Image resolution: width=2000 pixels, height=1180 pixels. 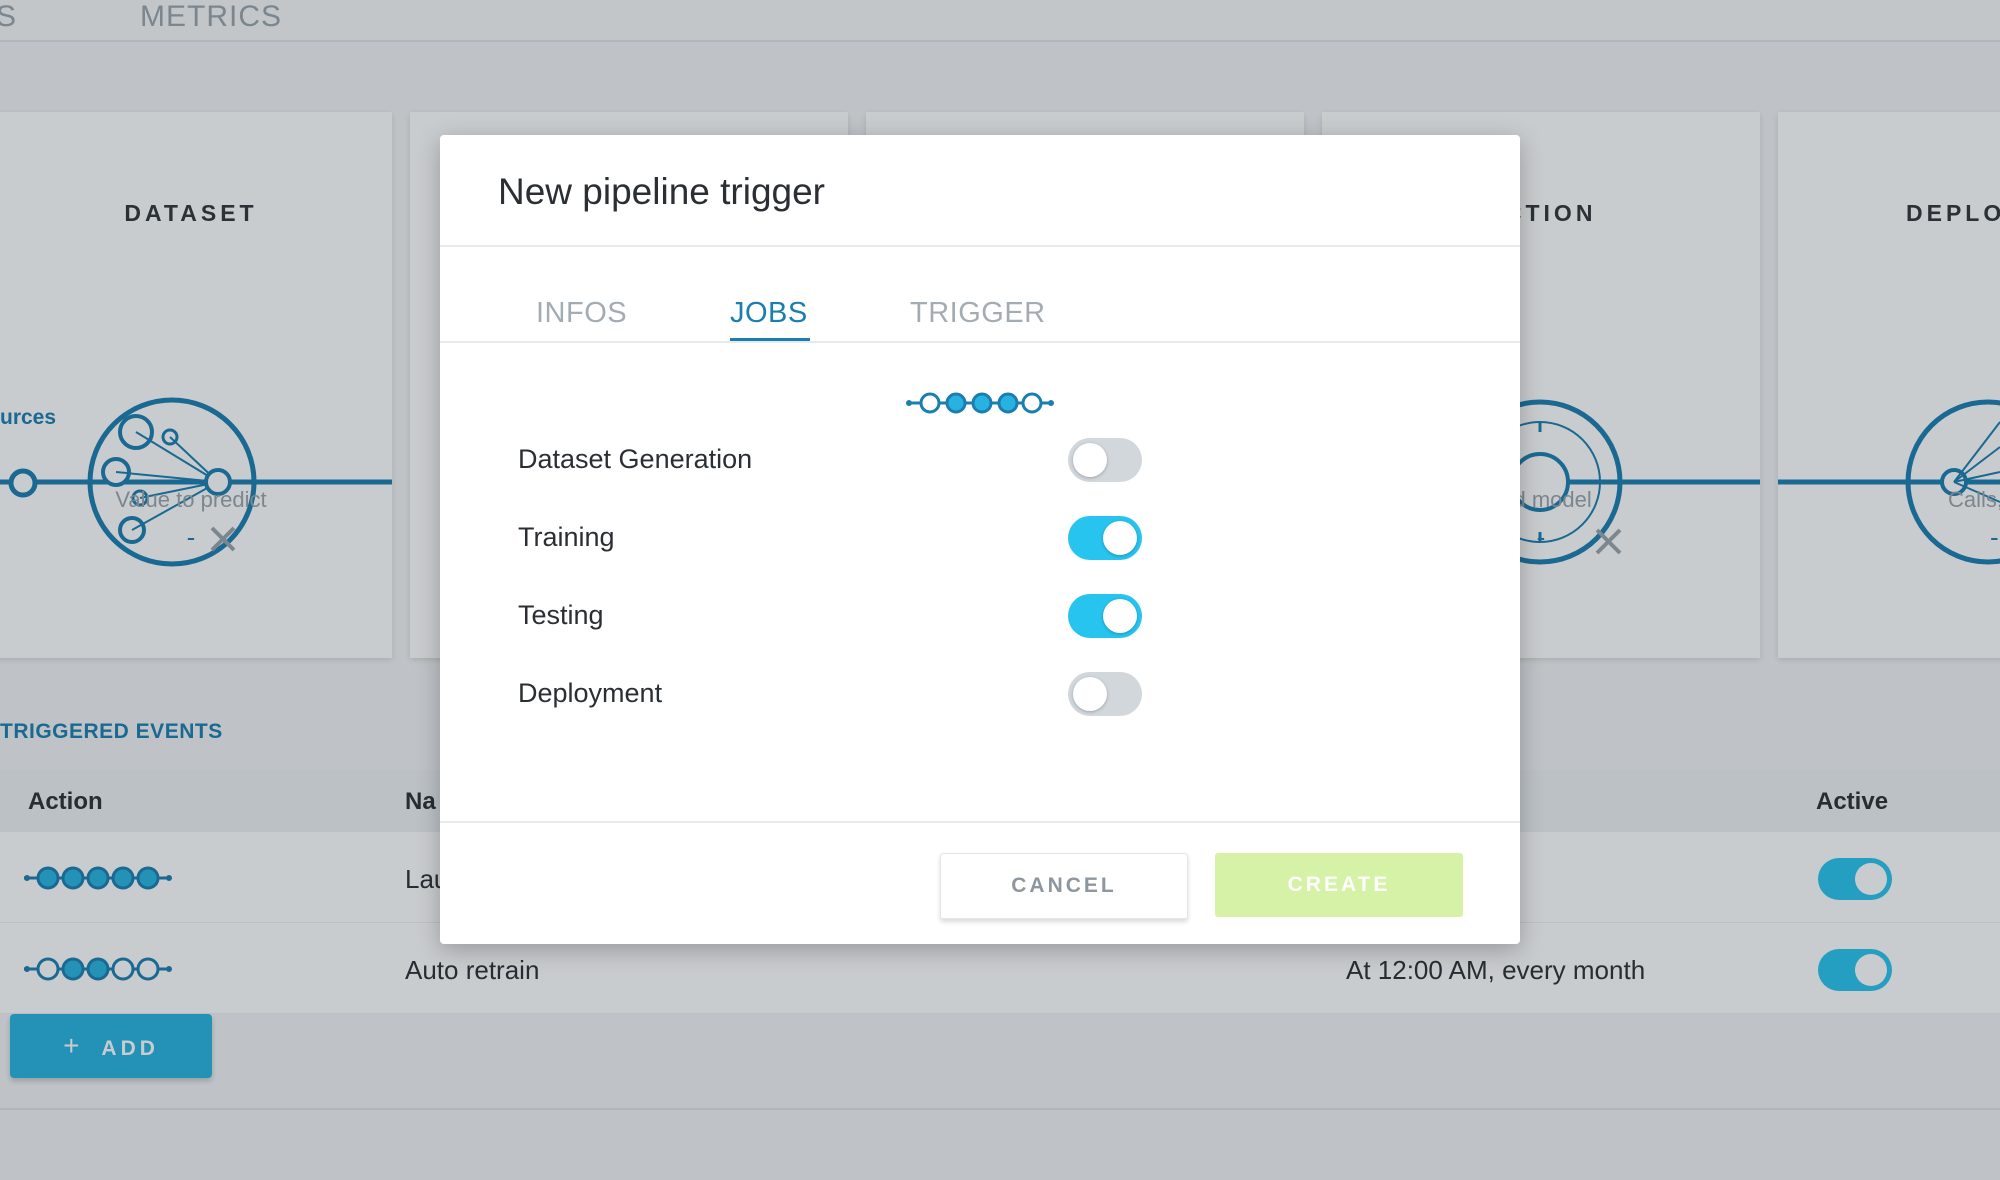 I want to click on tab-infos: INFOS, so click(x=581, y=313).